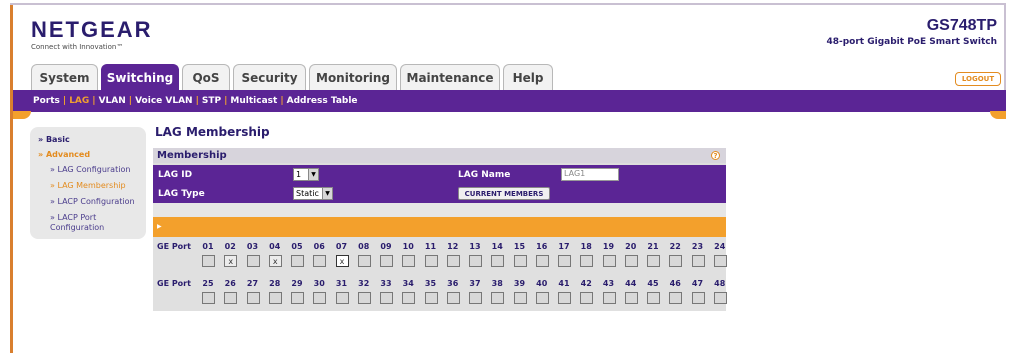 This screenshot has height=353, width=1009. I want to click on sidebar-basic: » Basic, so click(92, 139).